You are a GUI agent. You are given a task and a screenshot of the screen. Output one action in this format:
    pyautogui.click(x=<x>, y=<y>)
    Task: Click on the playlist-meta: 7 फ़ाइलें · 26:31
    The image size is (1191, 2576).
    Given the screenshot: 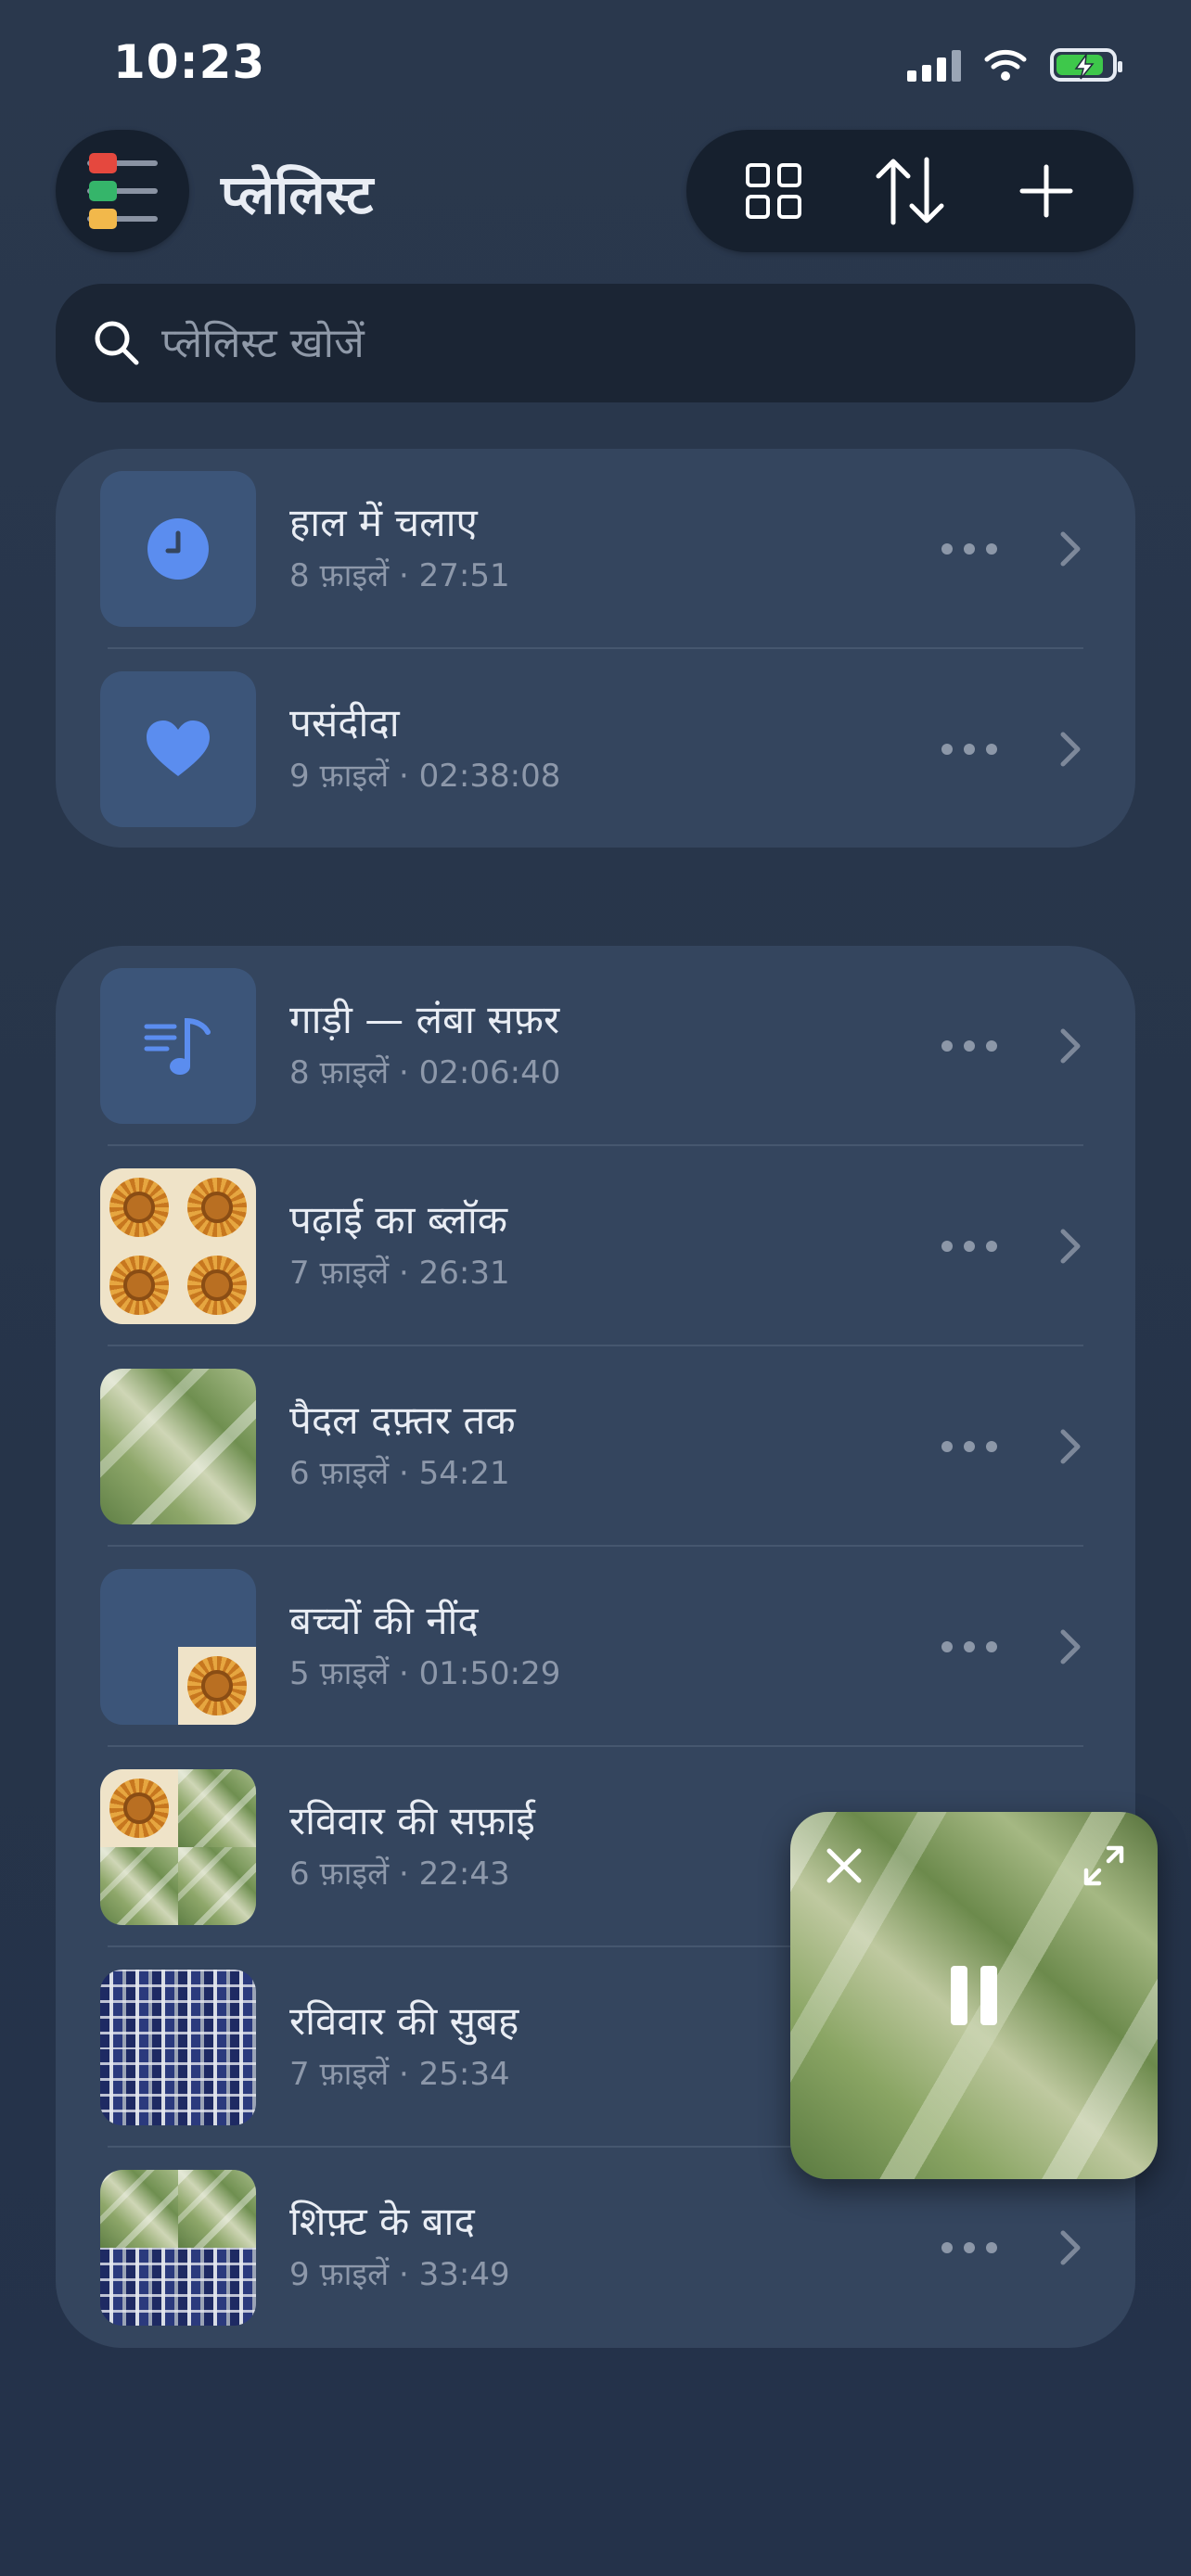 What is the action you would take?
    pyautogui.click(x=399, y=1273)
    